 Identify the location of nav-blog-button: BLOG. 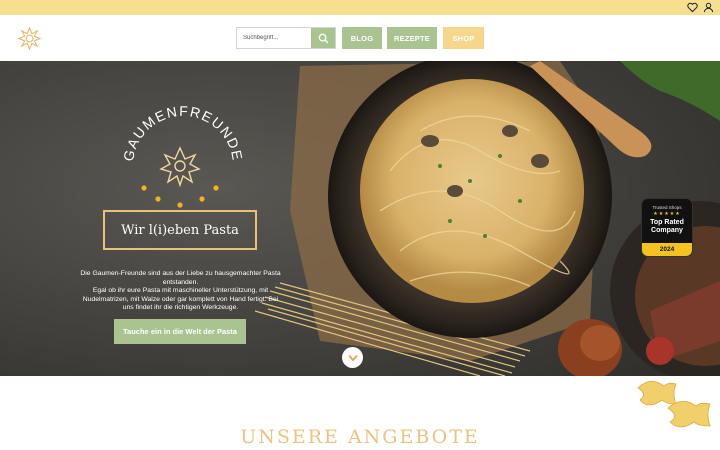
(362, 38).